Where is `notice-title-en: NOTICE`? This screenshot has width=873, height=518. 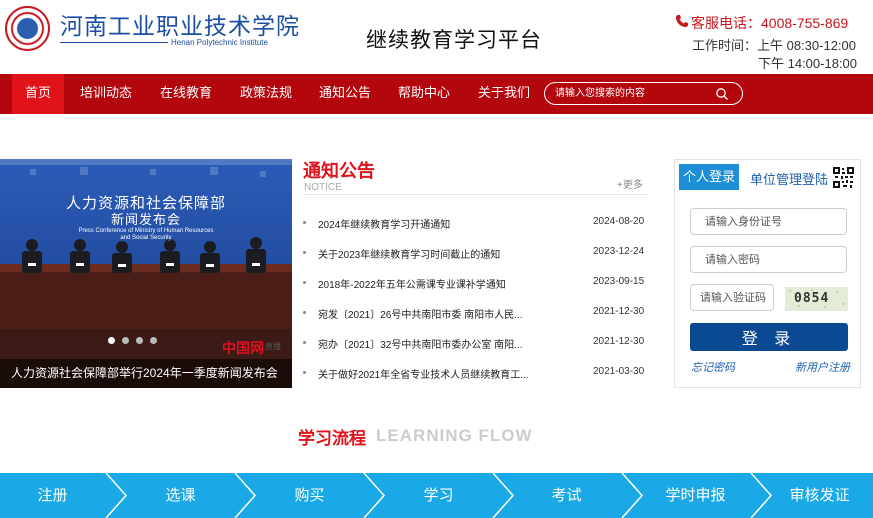 notice-title-en: NOTICE is located at coordinates (323, 187).